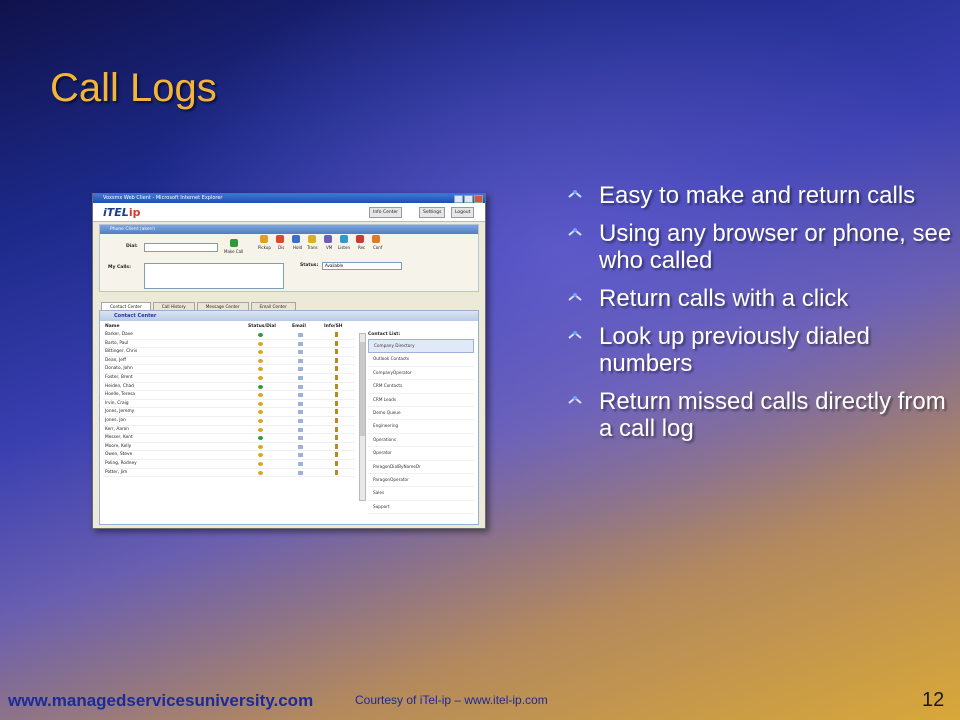 The height and width of the screenshot is (720, 960). Describe the element at coordinates (421, 508) in the screenshot. I see `contact-list-item: Support` at that location.